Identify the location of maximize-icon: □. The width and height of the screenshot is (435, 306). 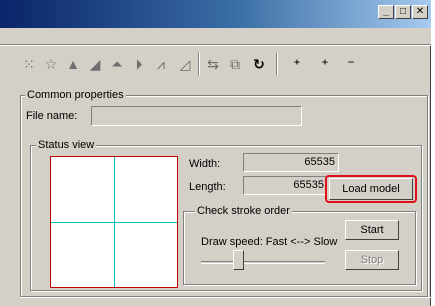
(403, 11).